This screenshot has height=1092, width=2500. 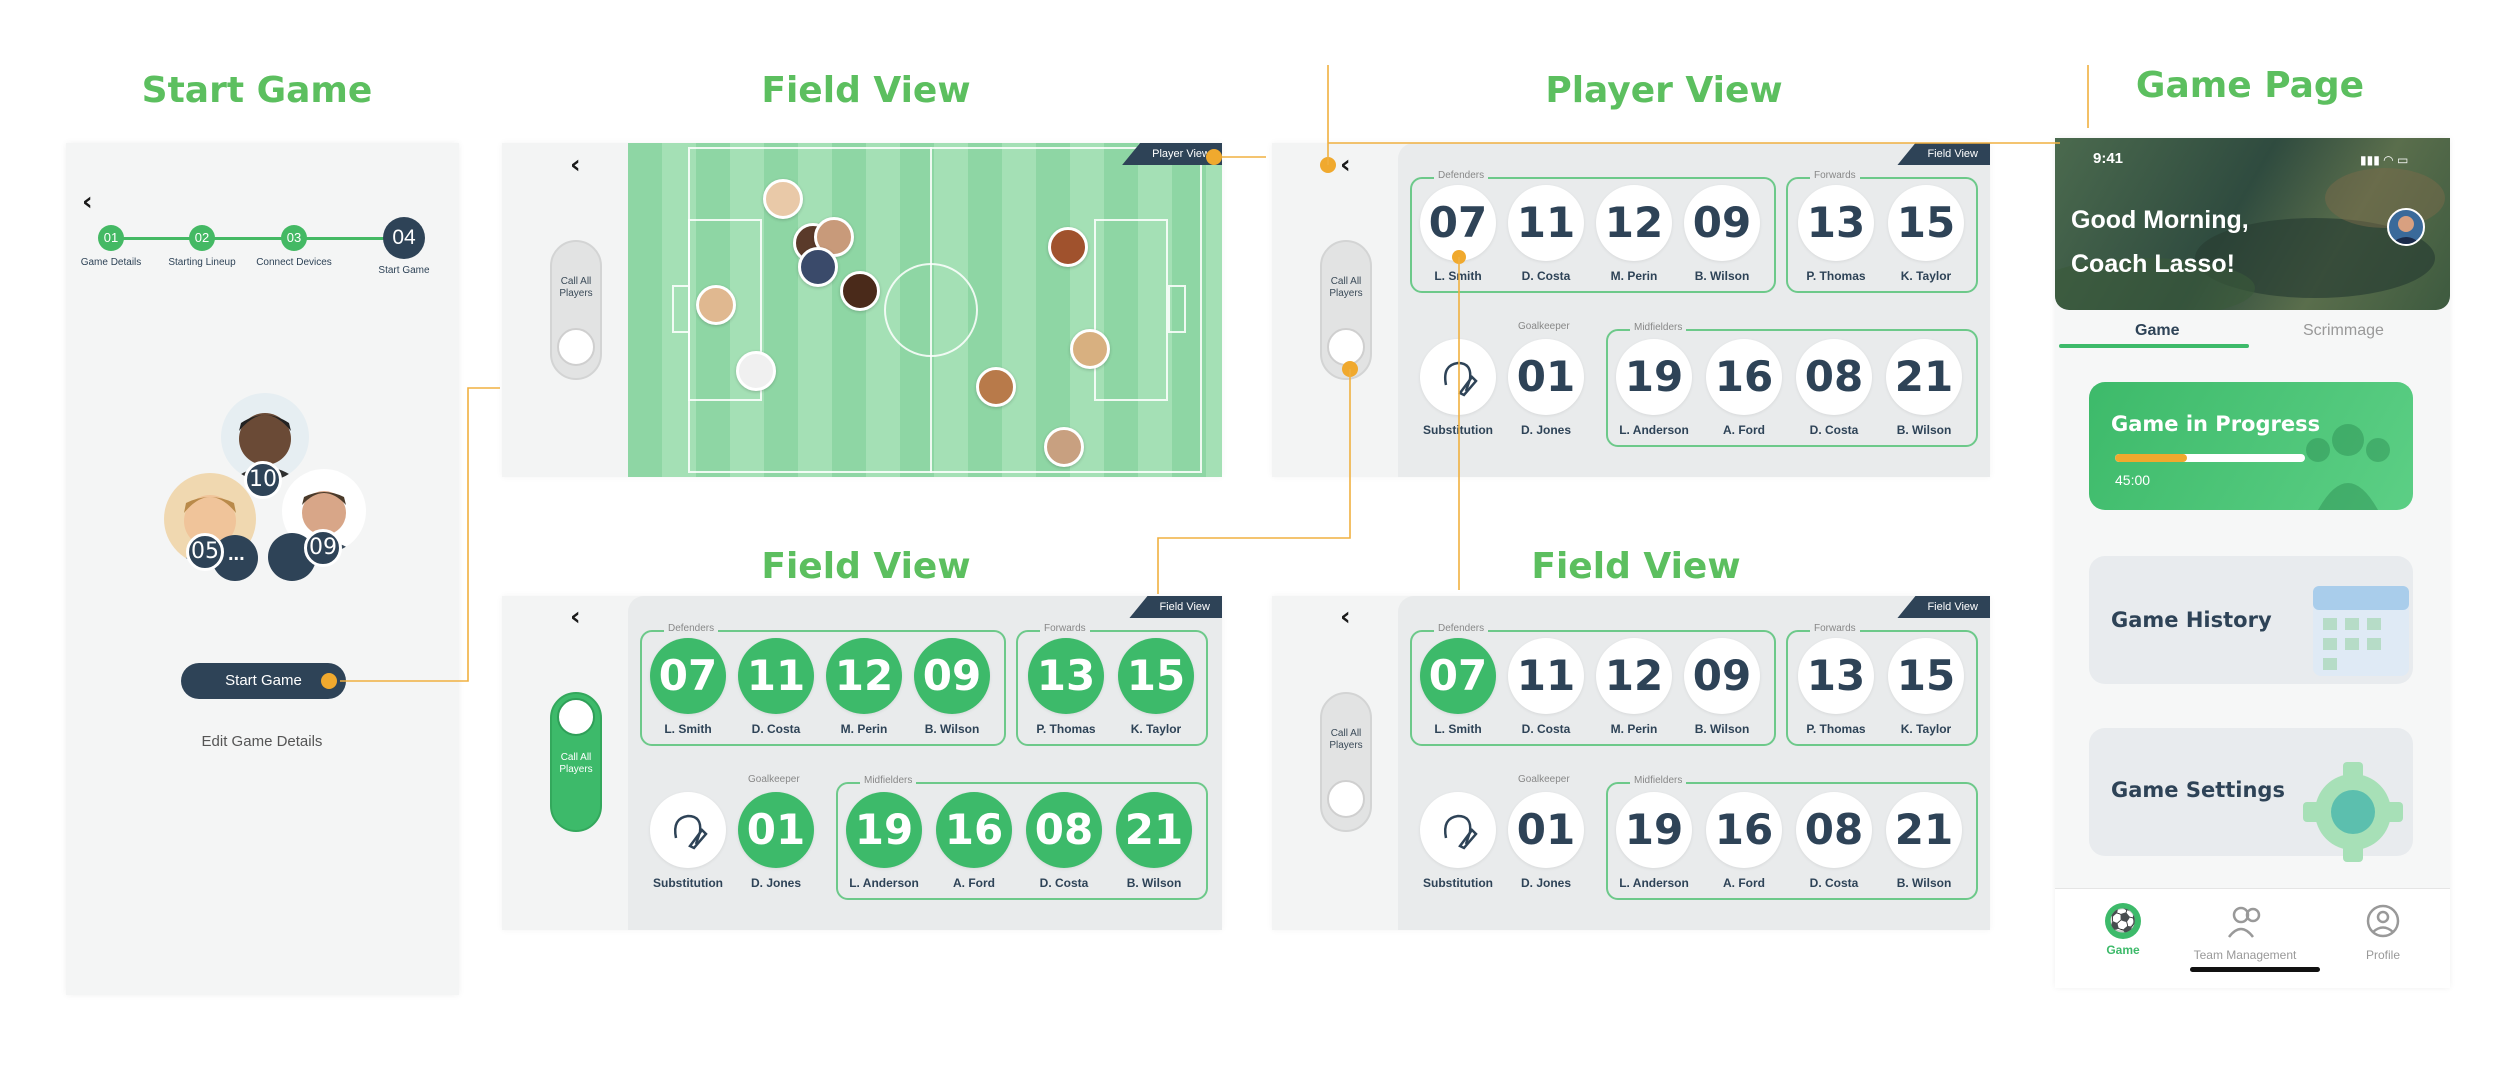 What do you see at coordinates (2348, 467) in the screenshot?
I see `team-silhouette-icon` at bounding box center [2348, 467].